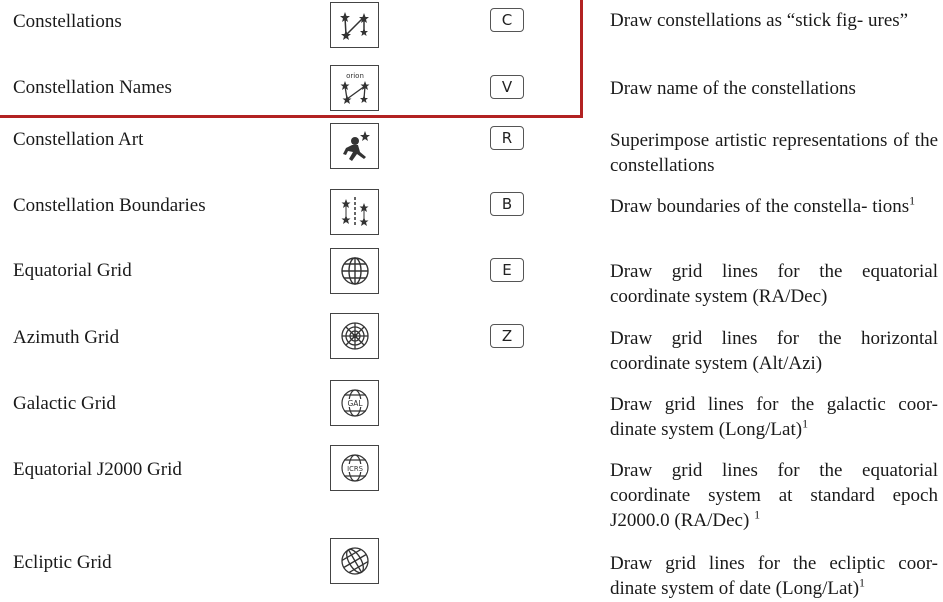  Describe the element at coordinates (759, 20) in the screenshot. I see `feature-description: Draw constellations as “stick fig- ures”` at that location.